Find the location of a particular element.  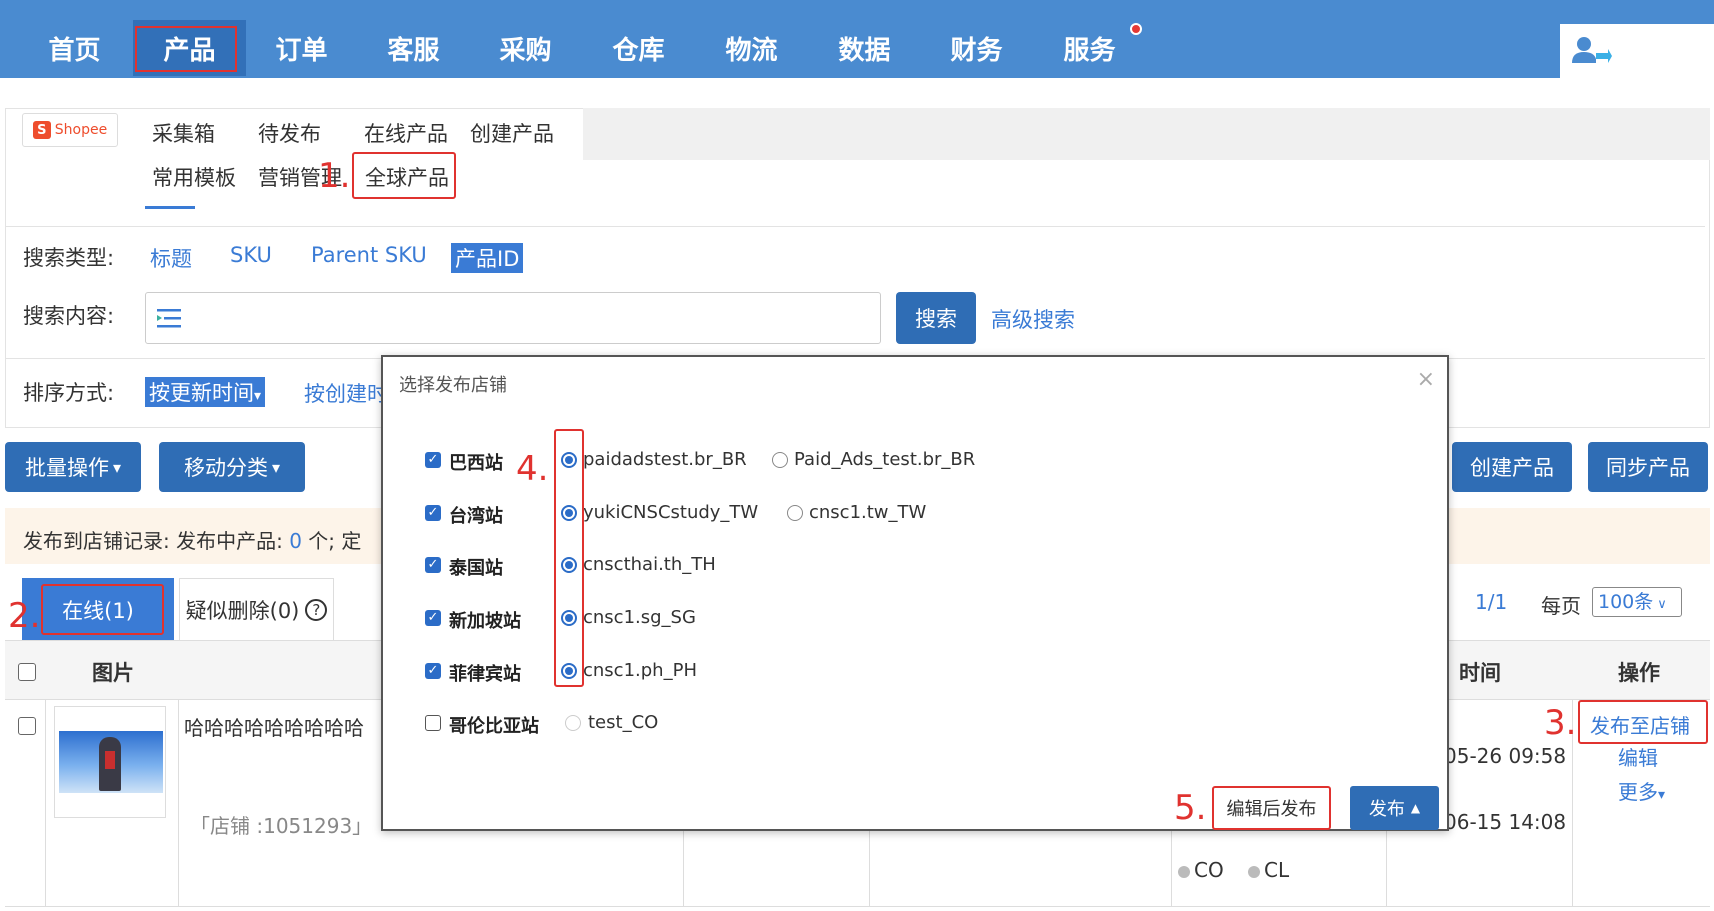

annotation-2: 2. is located at coordinates (24, 616).